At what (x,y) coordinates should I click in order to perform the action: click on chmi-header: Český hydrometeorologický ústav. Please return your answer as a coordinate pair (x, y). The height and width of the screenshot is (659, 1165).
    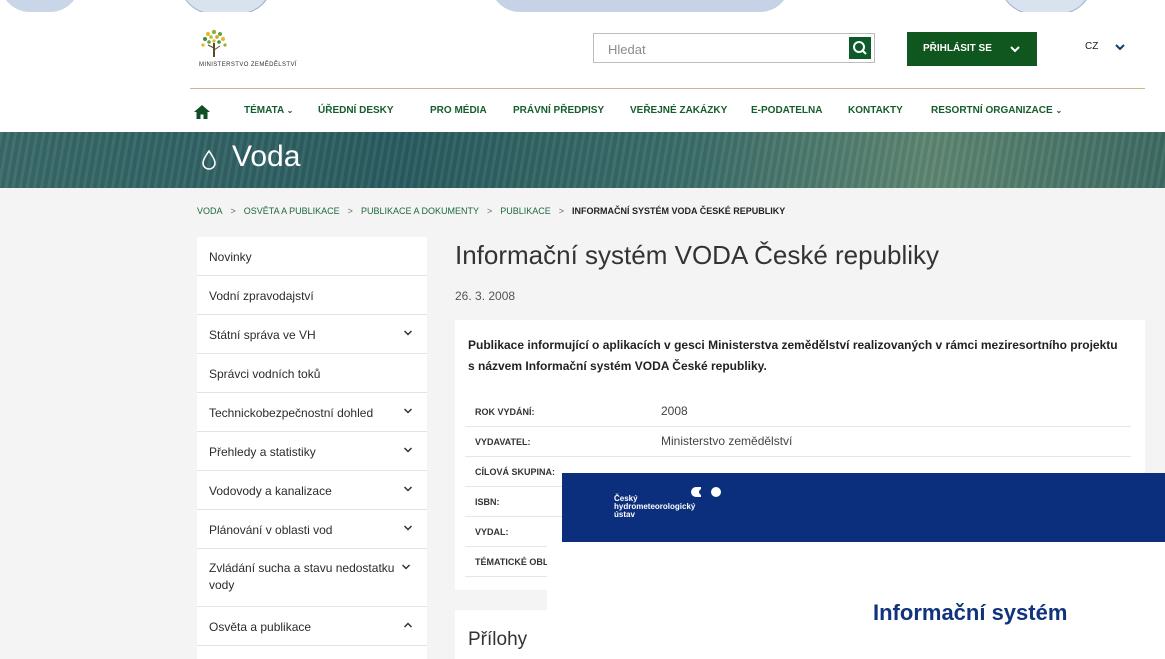
    Looking at the image, I should click on (863, 507).